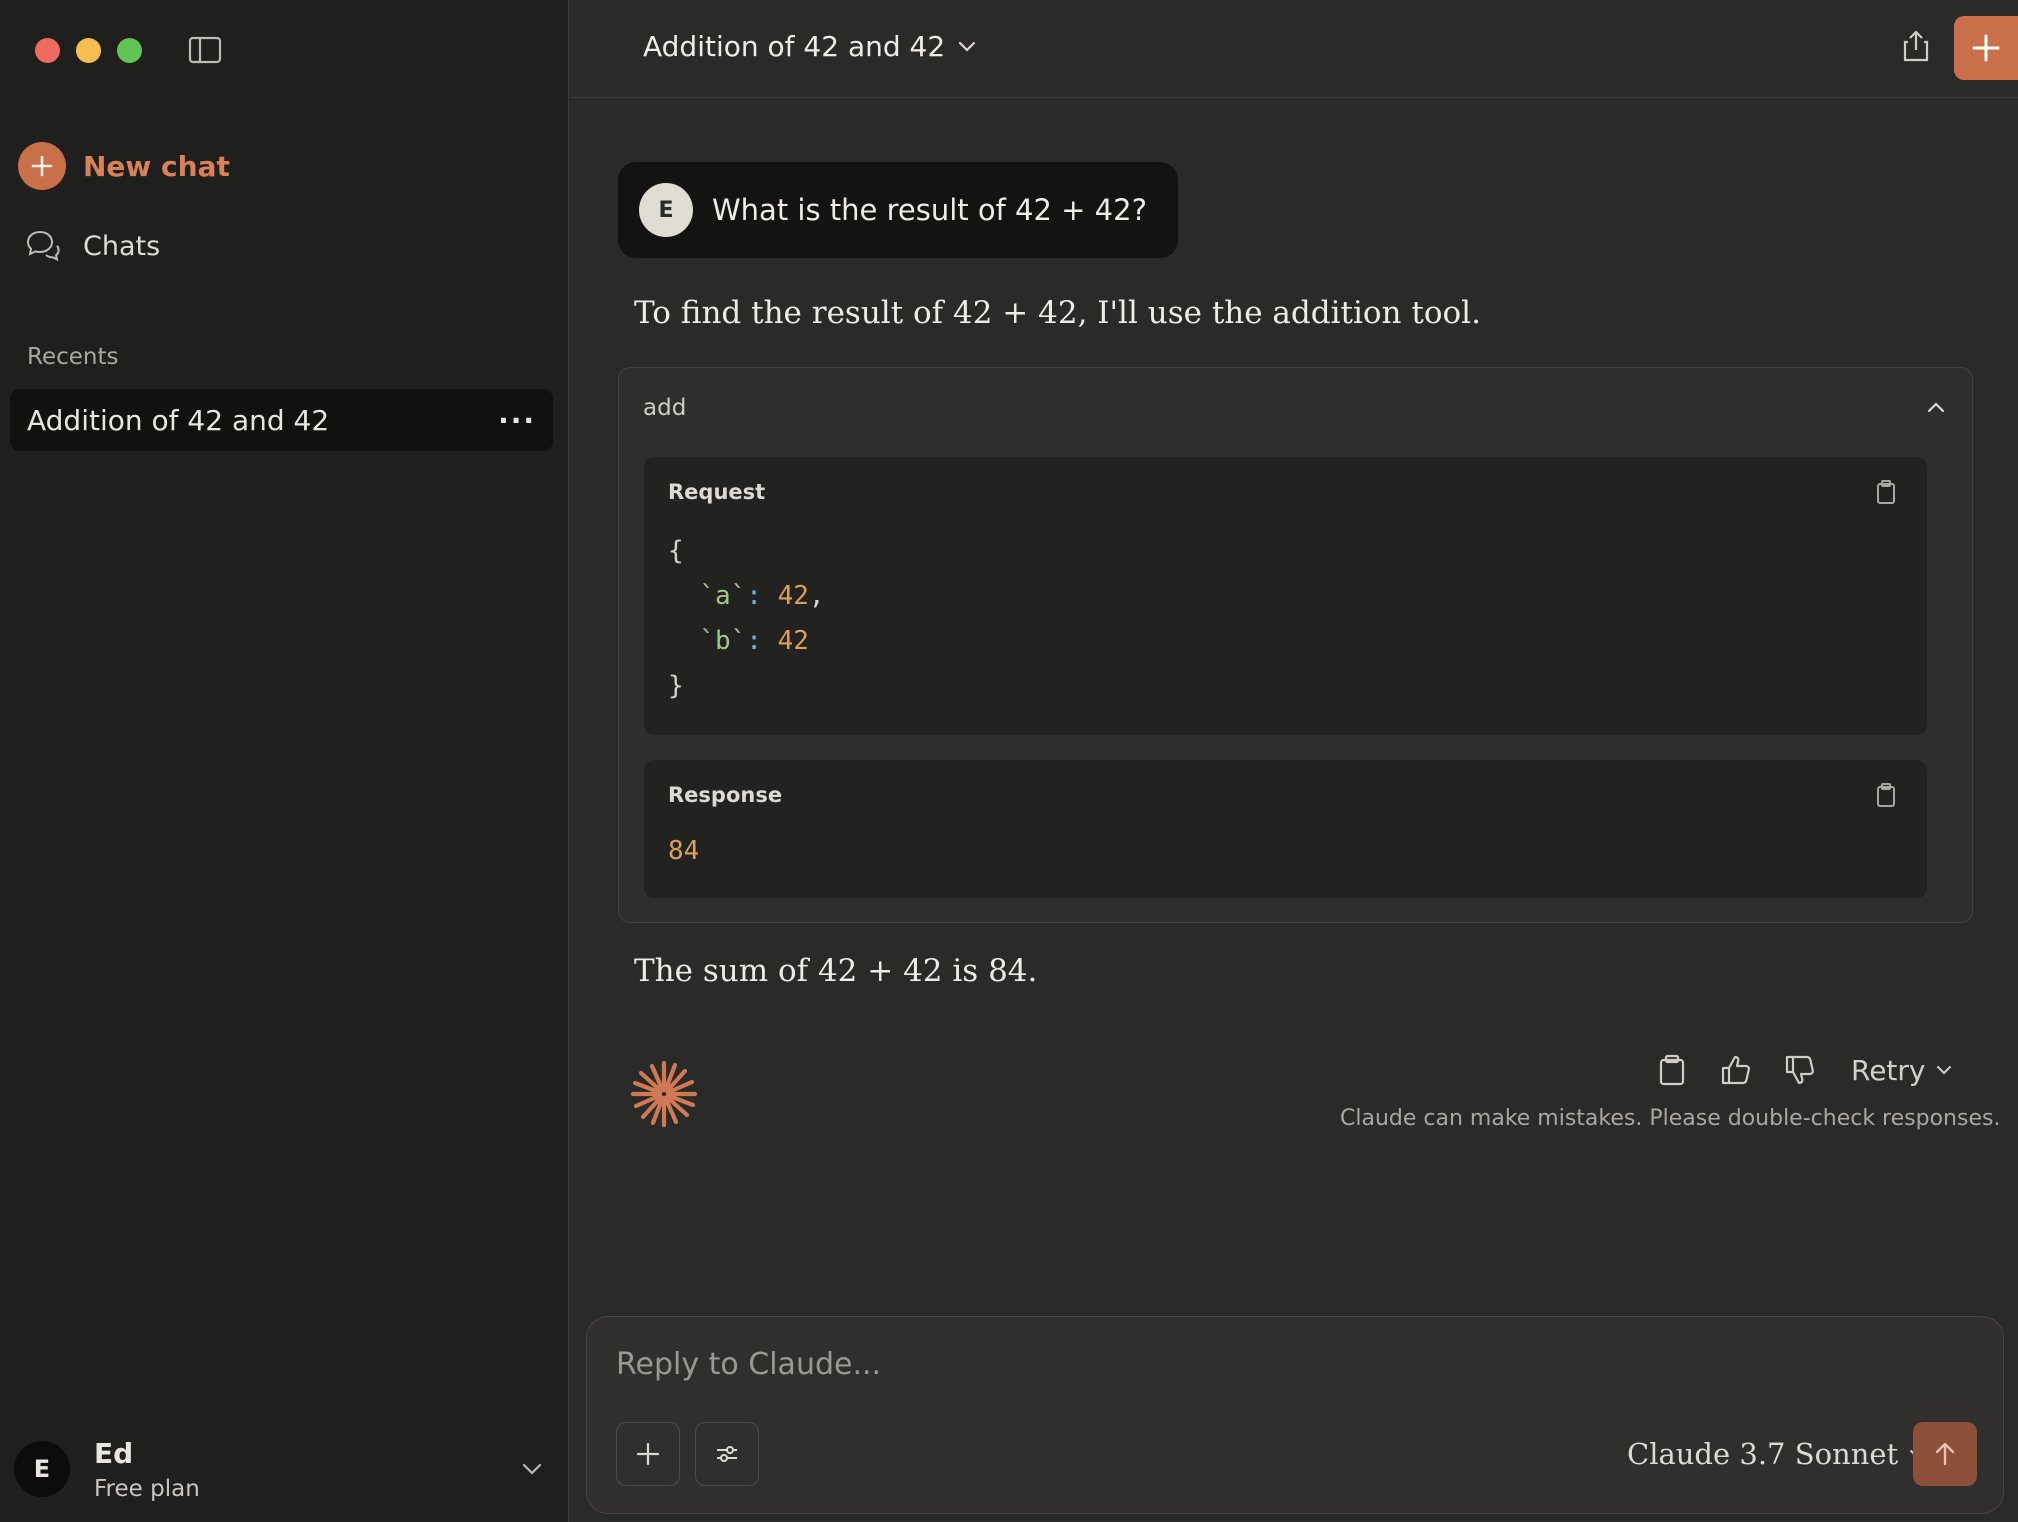  Describe the element at coordinates (1266, 1364) in the screenshot. I see `reply-input` at that location.